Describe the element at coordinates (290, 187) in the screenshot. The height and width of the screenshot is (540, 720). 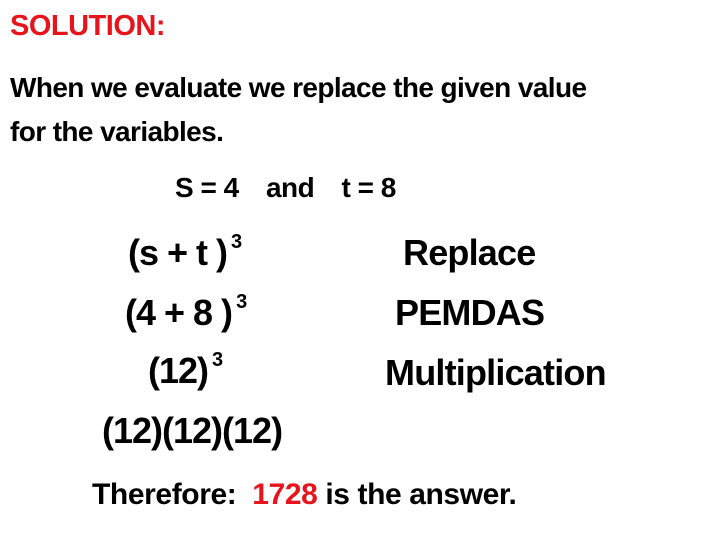
I see `given-joiner: and` at that location.